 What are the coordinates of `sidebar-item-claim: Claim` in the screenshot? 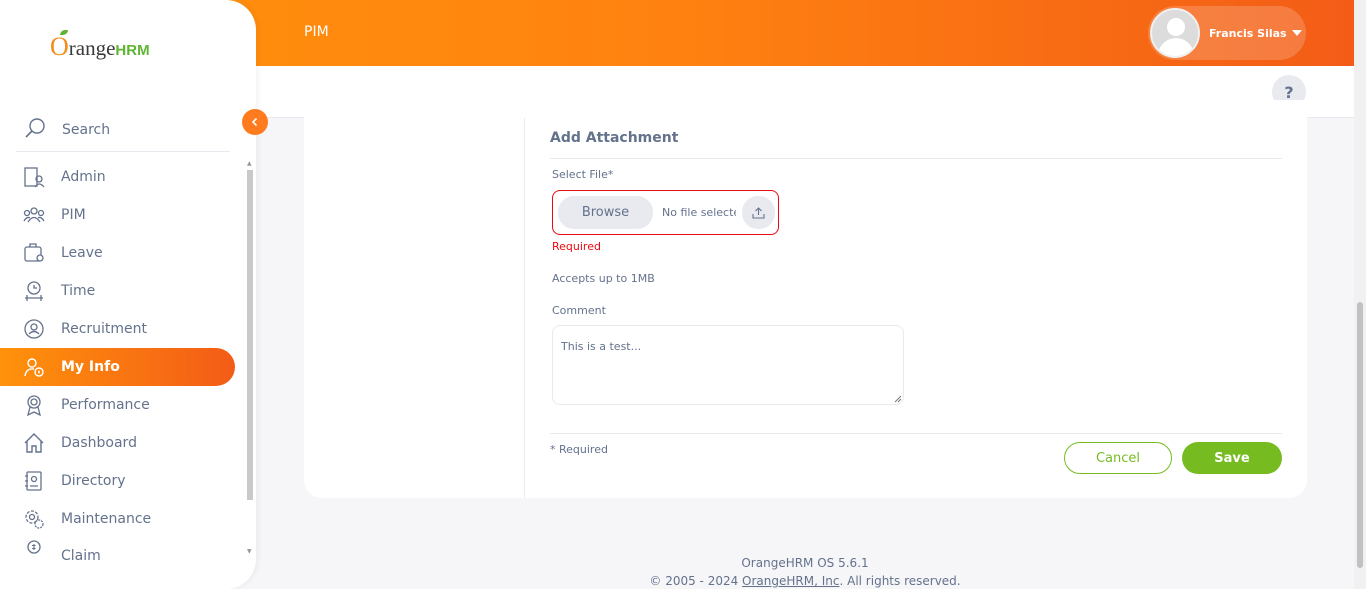 It's located at (117, 549).